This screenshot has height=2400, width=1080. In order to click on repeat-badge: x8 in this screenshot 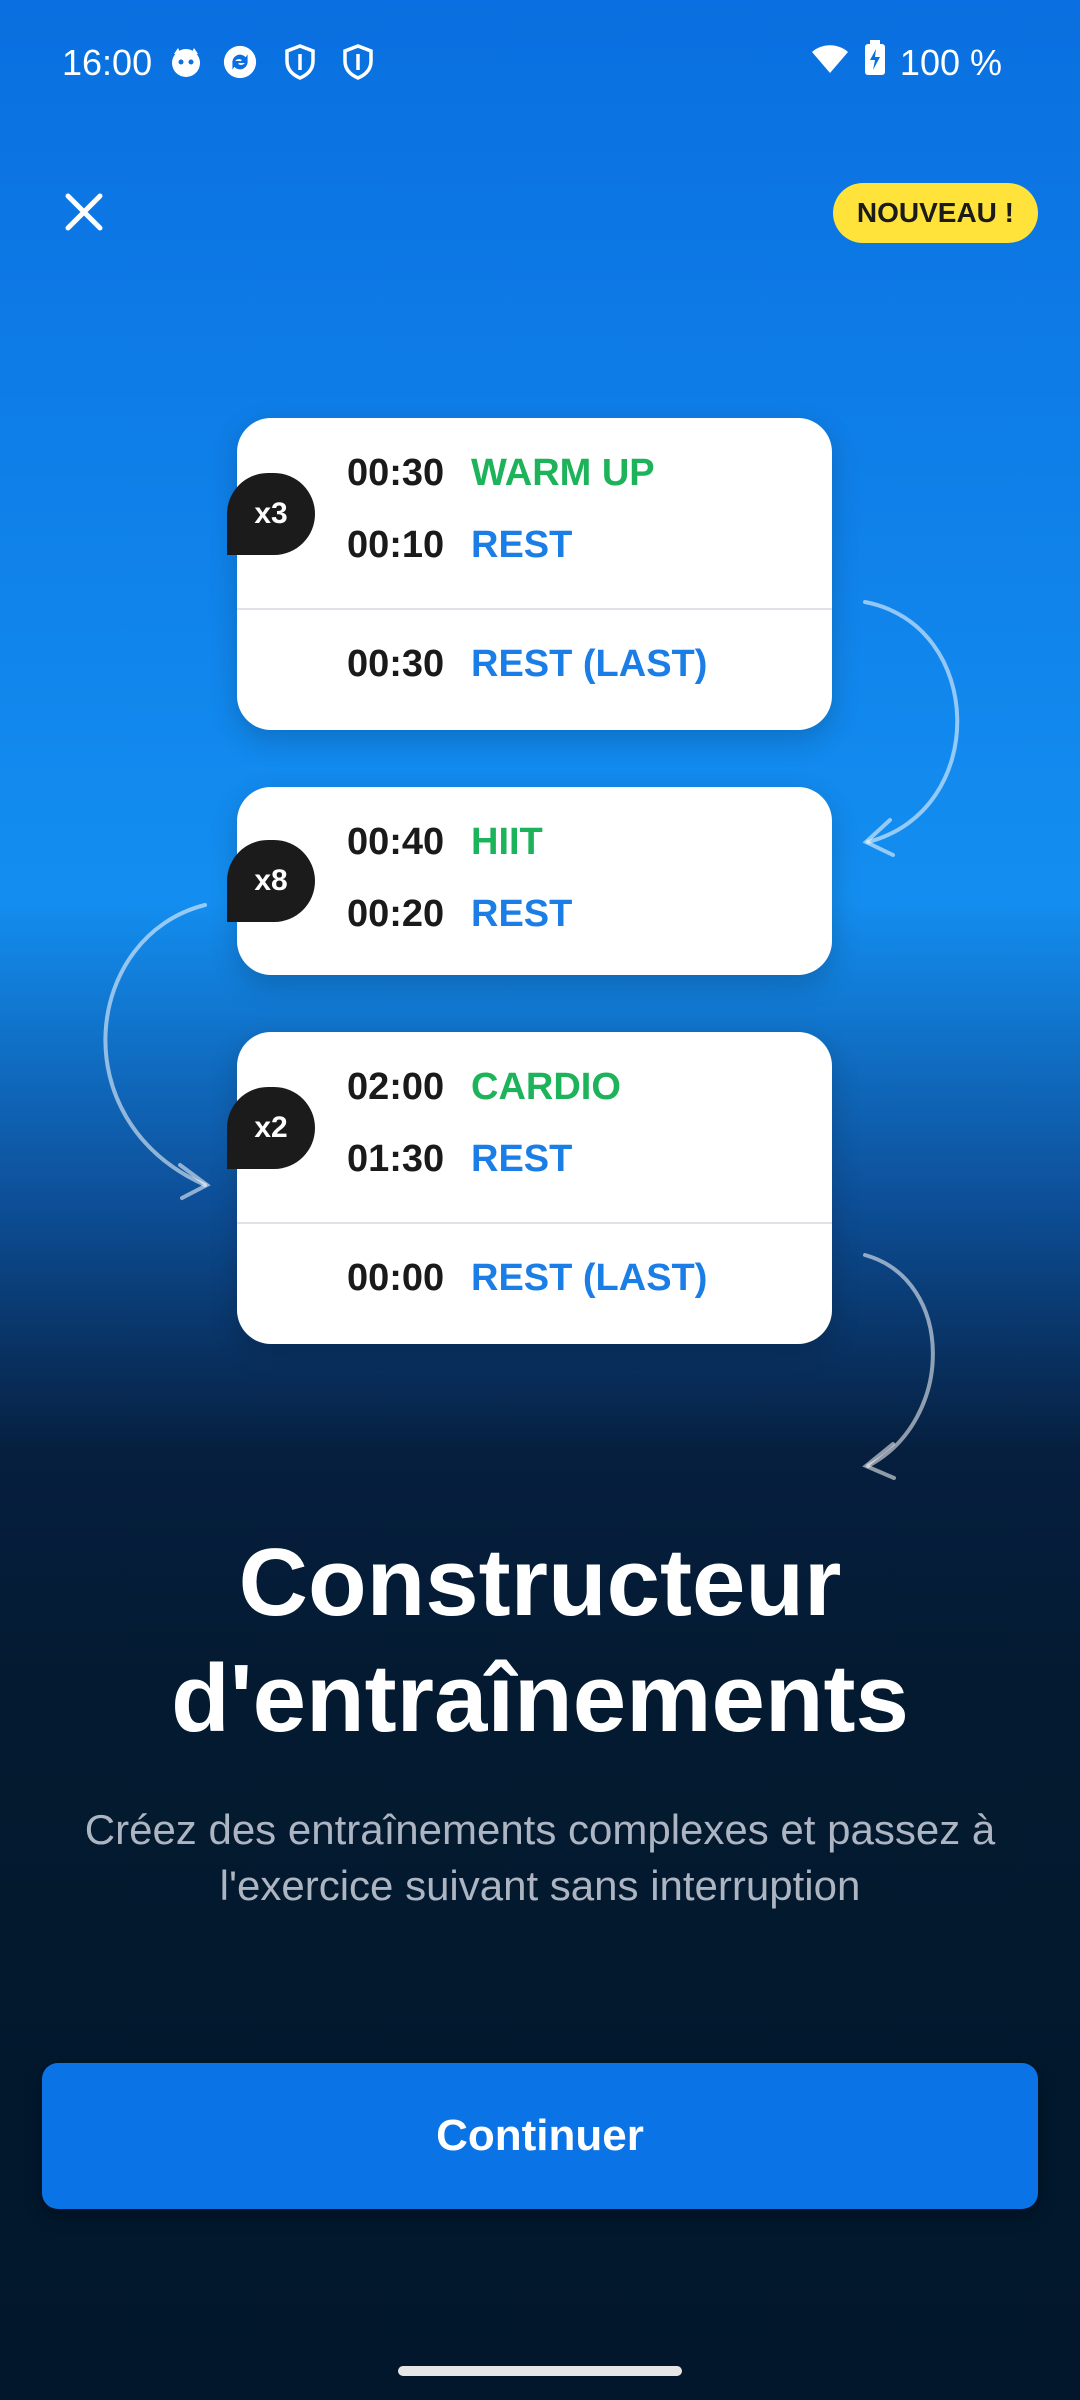, I will do `click(271, 881)`.